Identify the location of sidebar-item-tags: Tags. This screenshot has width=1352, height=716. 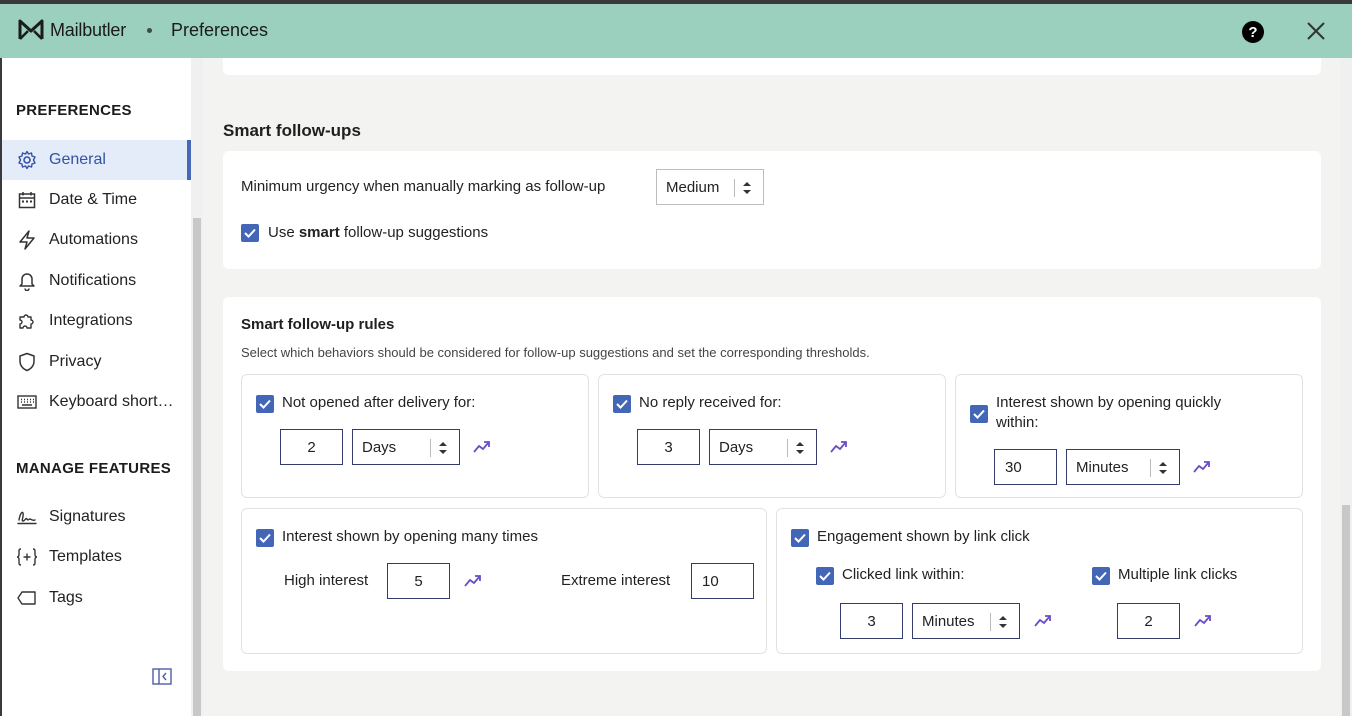
(96, 598).